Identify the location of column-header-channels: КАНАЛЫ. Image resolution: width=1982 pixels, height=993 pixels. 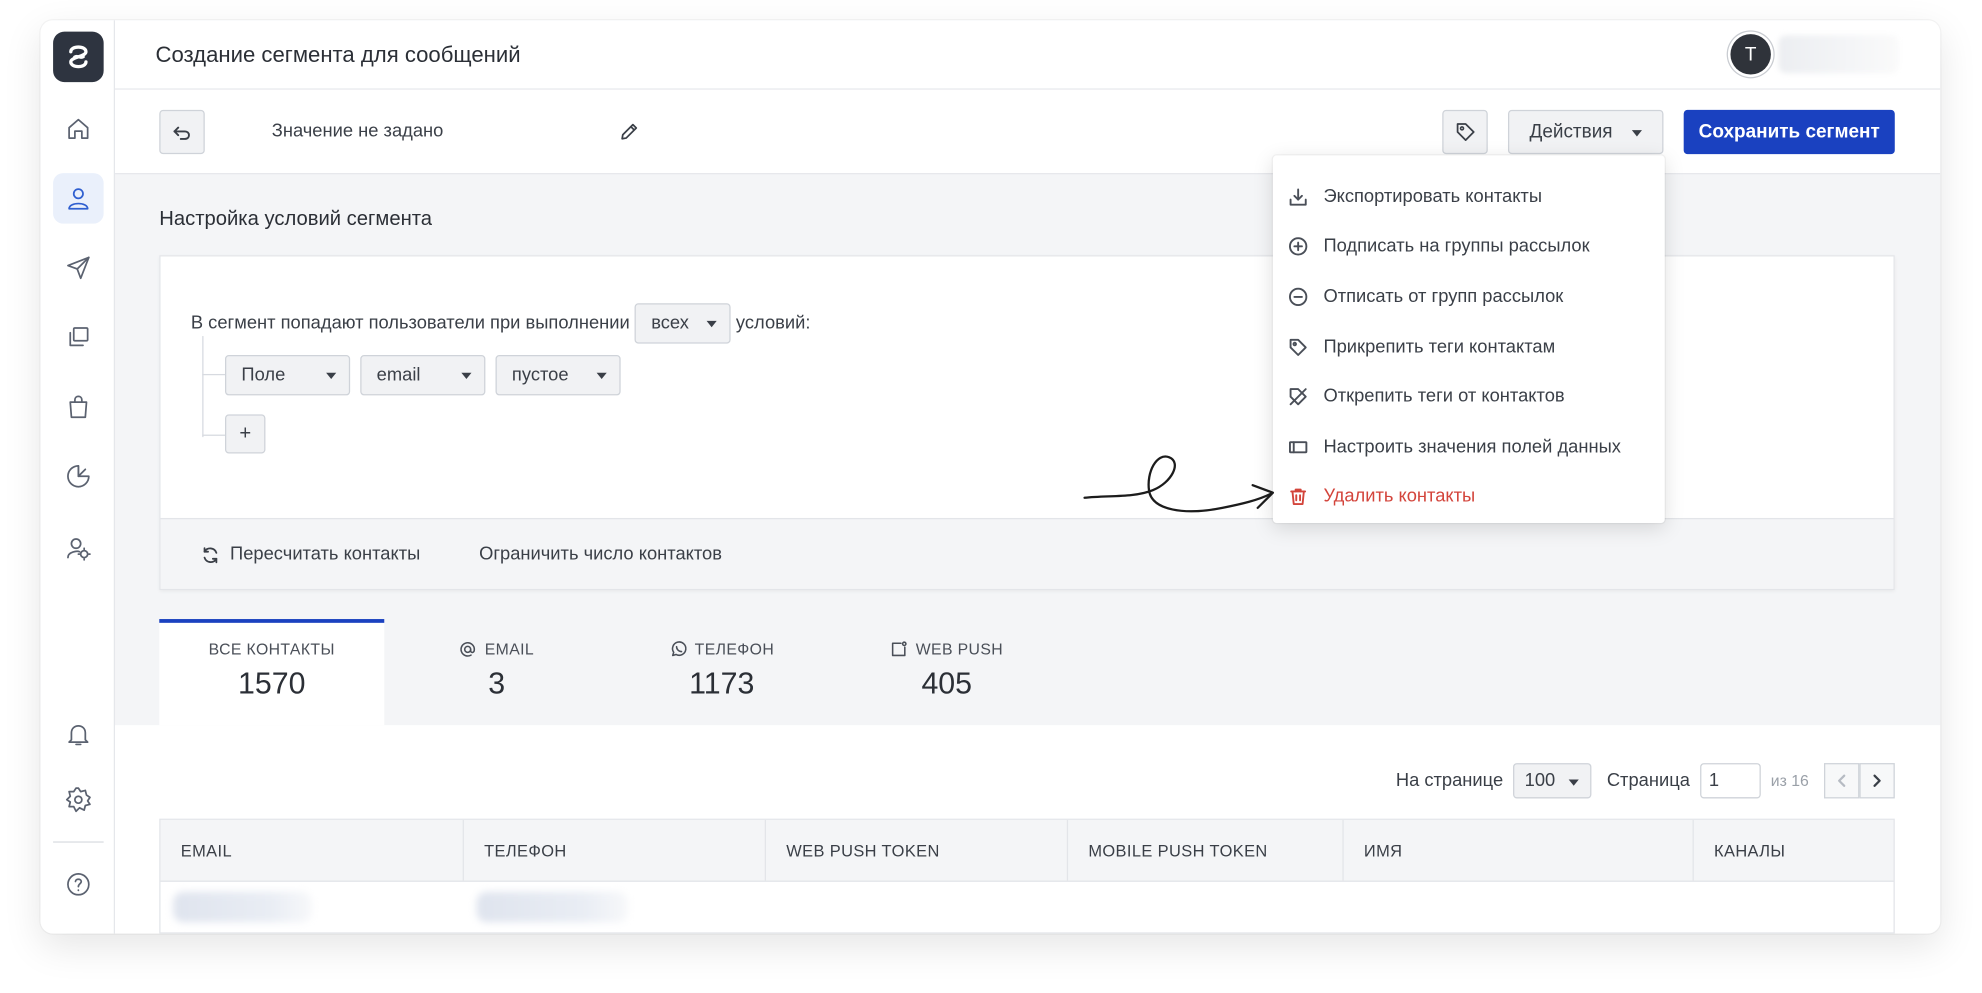
(1794, 850).